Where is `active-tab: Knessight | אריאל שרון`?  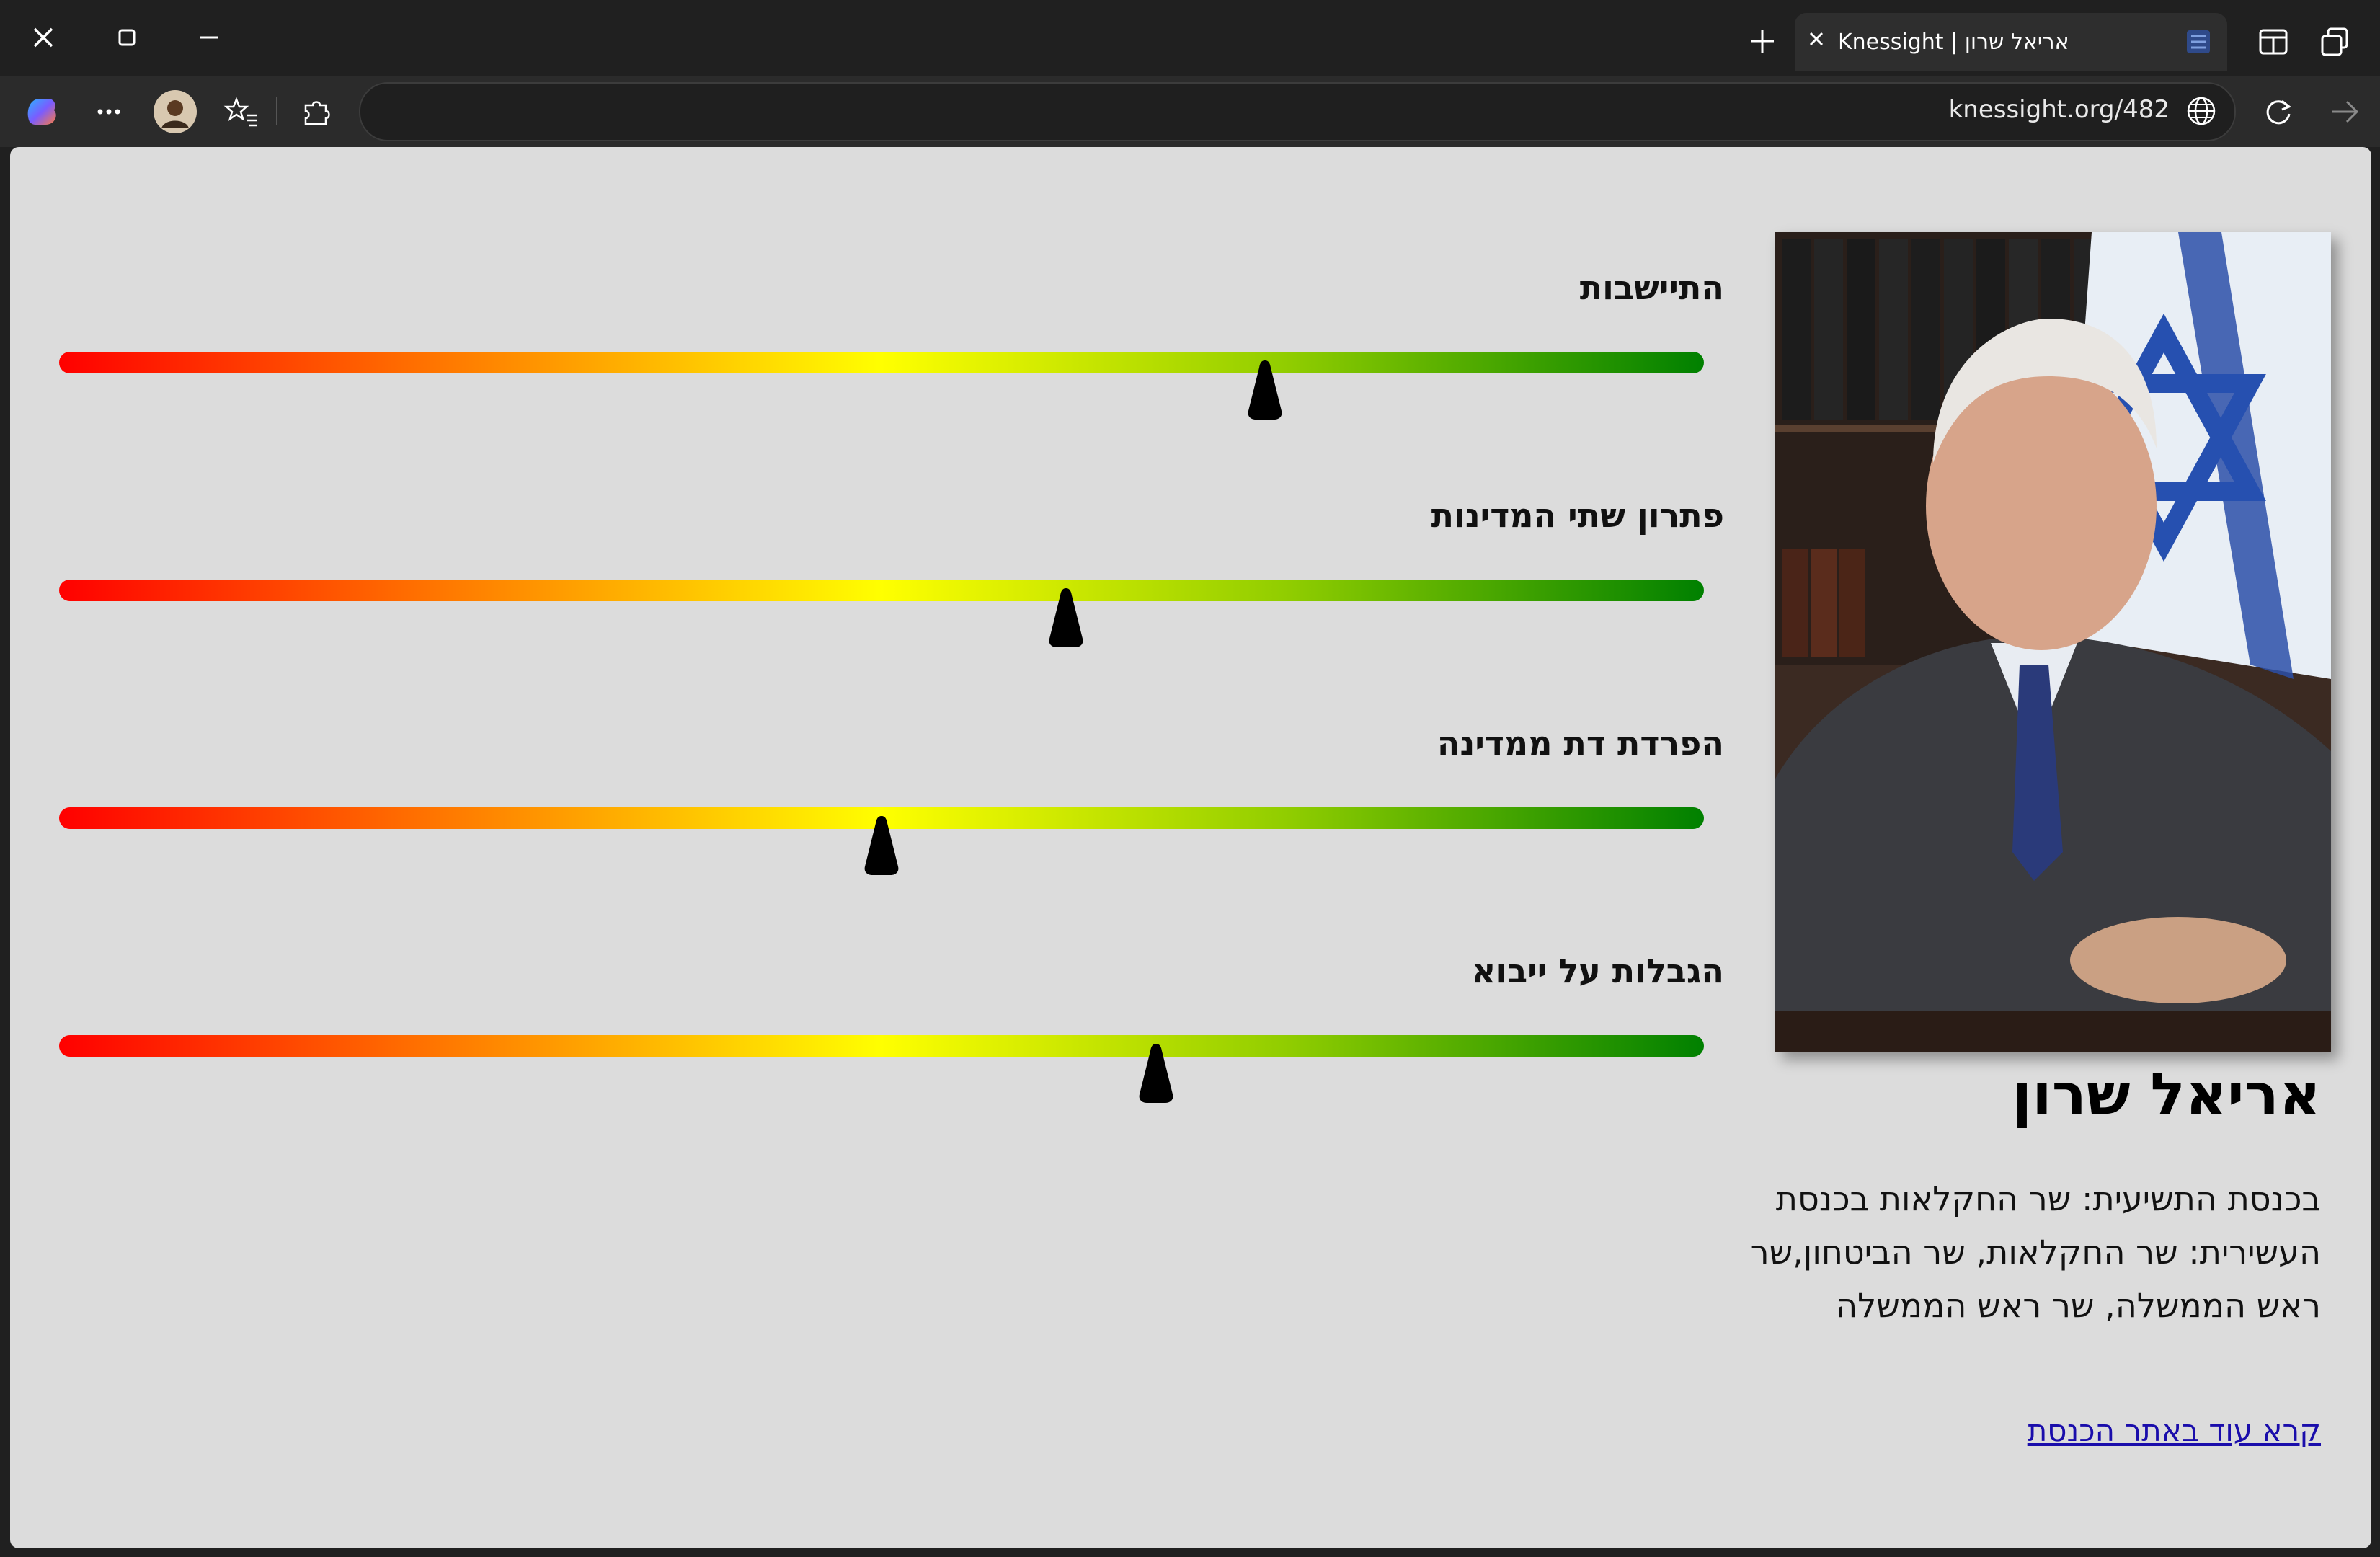
active-tab: Knessight | אריאל שרון is located at coordinates (2011, 42).